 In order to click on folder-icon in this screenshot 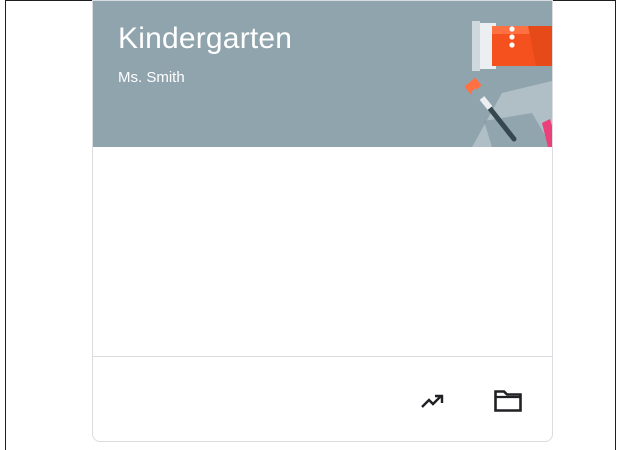, I will do `click(508, 401)`.